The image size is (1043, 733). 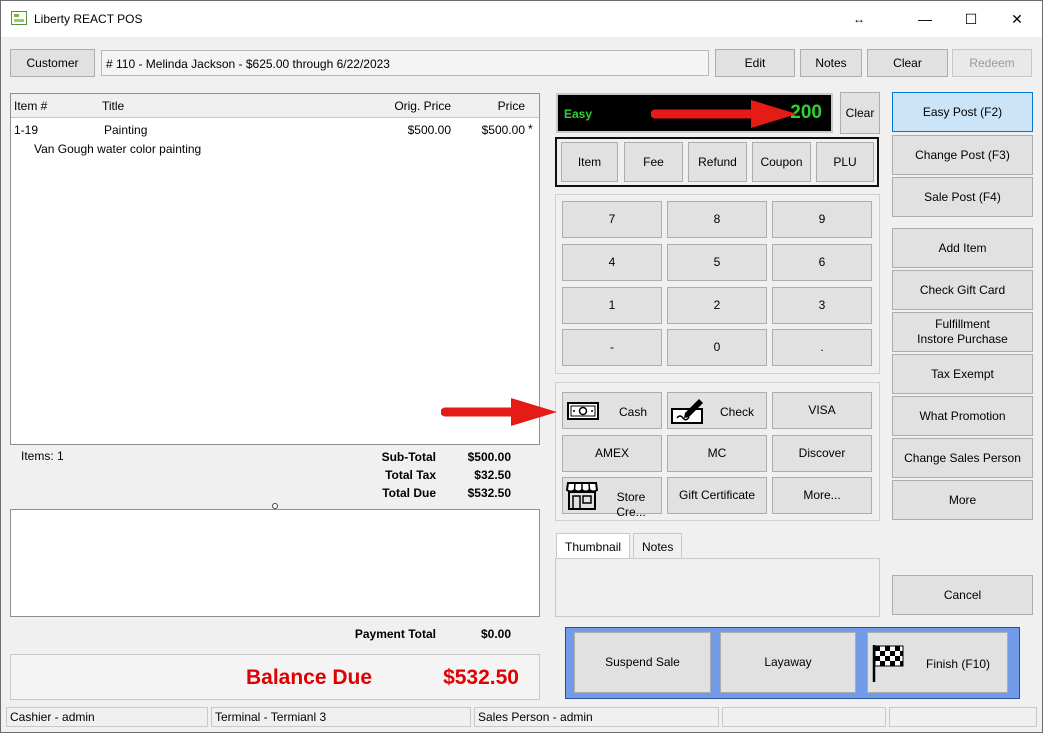 I want to click on cash-icon, so click(x=583, y=411).